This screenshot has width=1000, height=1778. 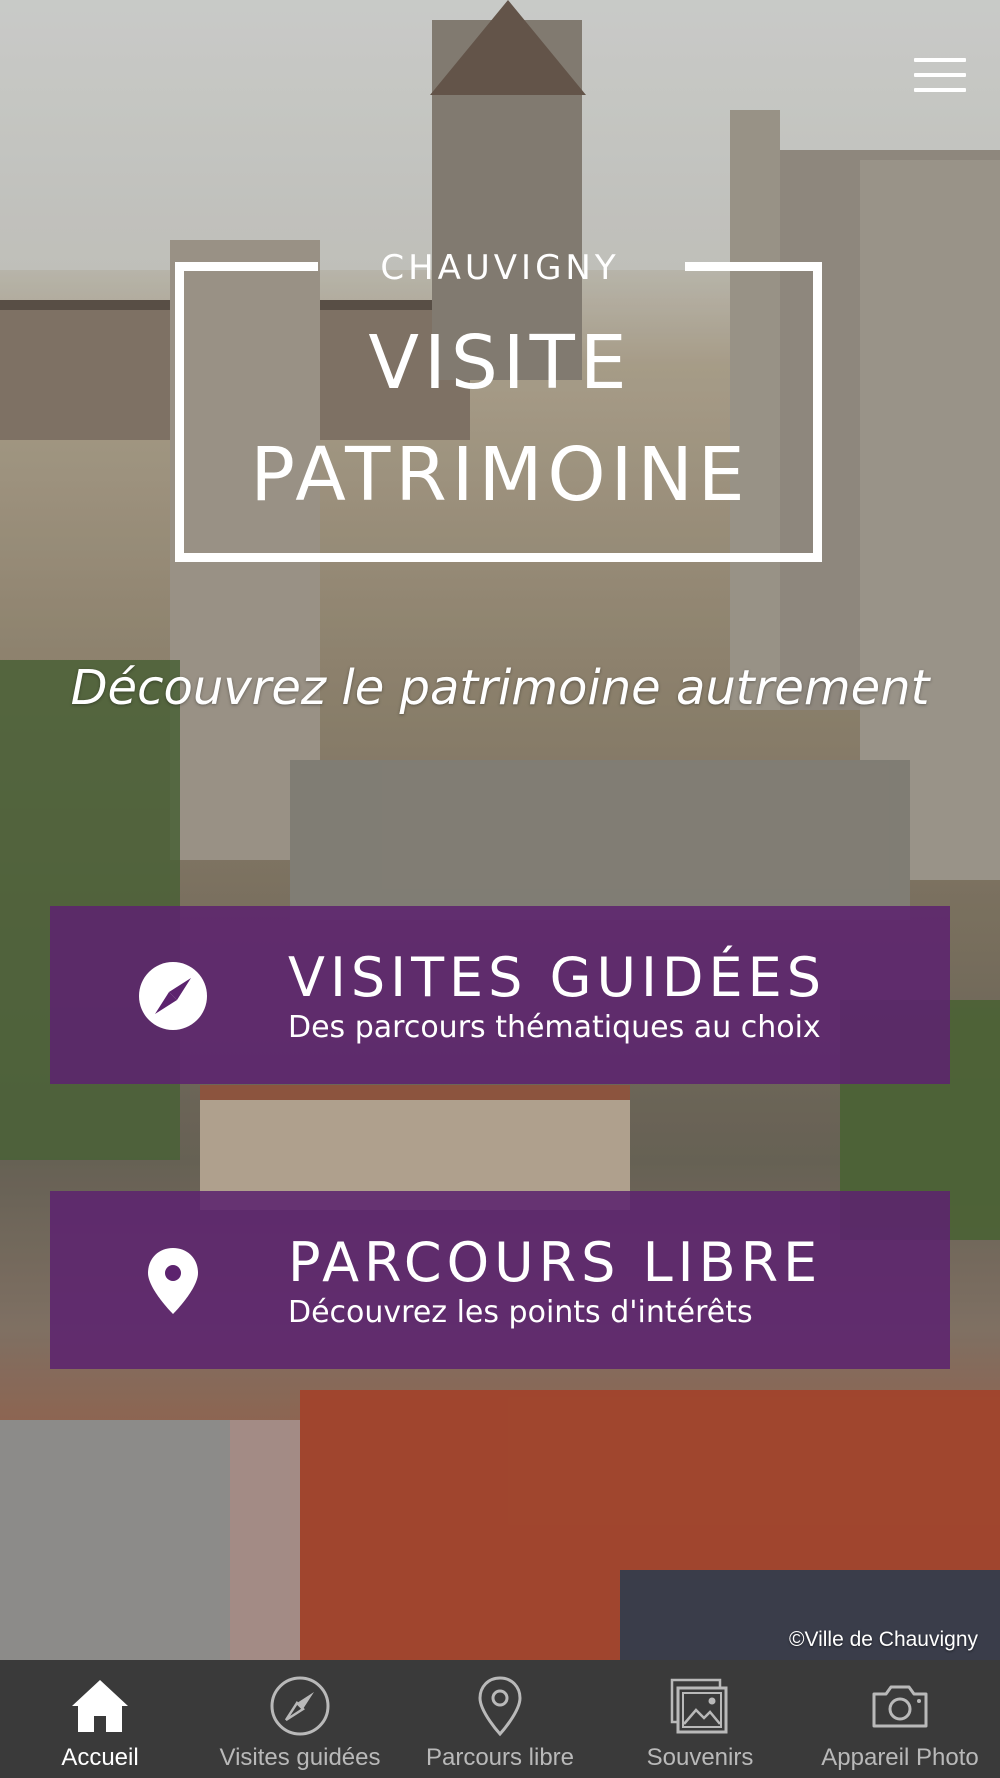 I want to click on tagline: Découvrez le patrimoine autrement, so click(x=500, y=688).